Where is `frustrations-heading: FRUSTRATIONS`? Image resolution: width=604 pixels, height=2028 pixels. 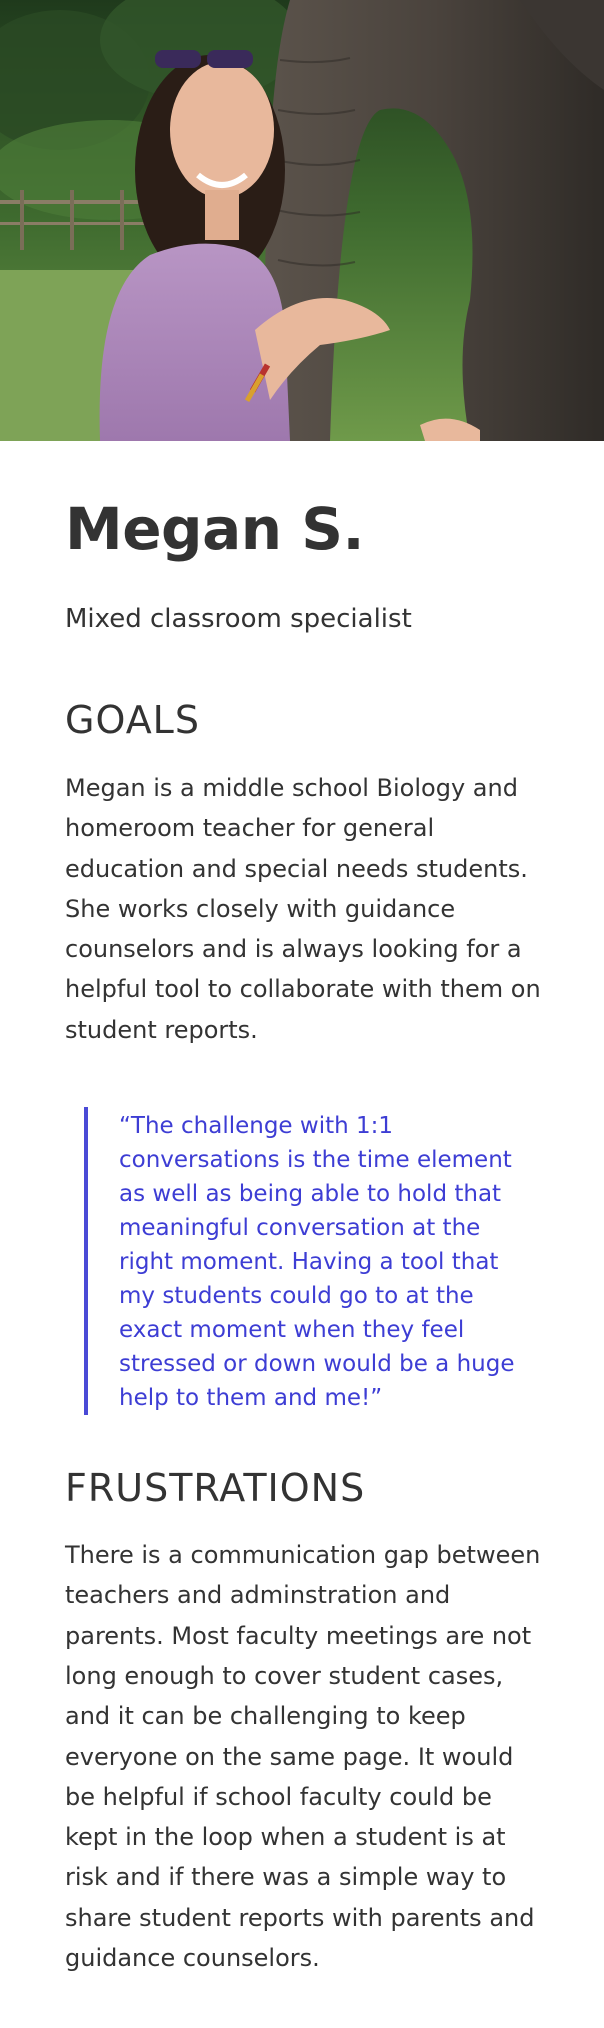
frustrations-heading: FRUSTRATIONS is located at coordinates (215, 1488).